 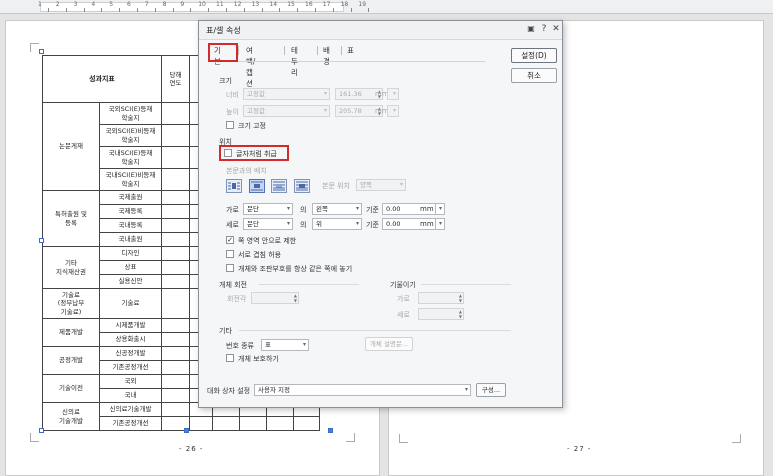 I want to click on width-unit-select: ▾, so click(x=393, y=94).